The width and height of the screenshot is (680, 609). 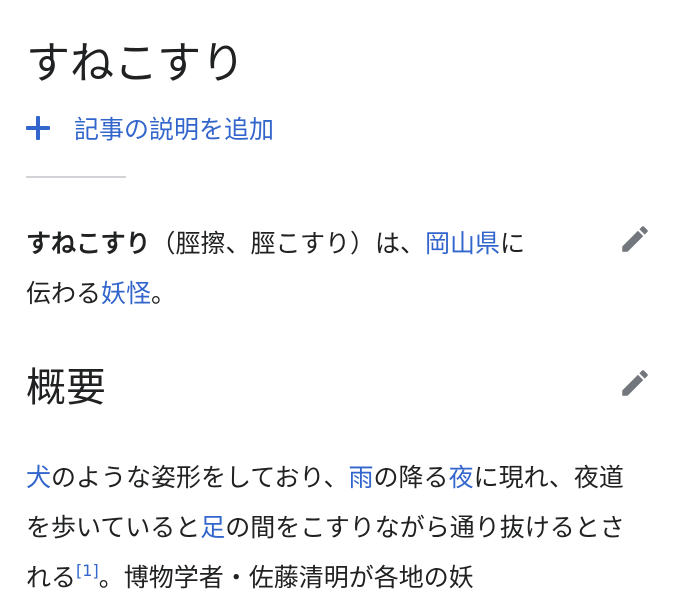 I want to click on link-okayama-prefecture: 岡山県, so click(x=462, y=243).